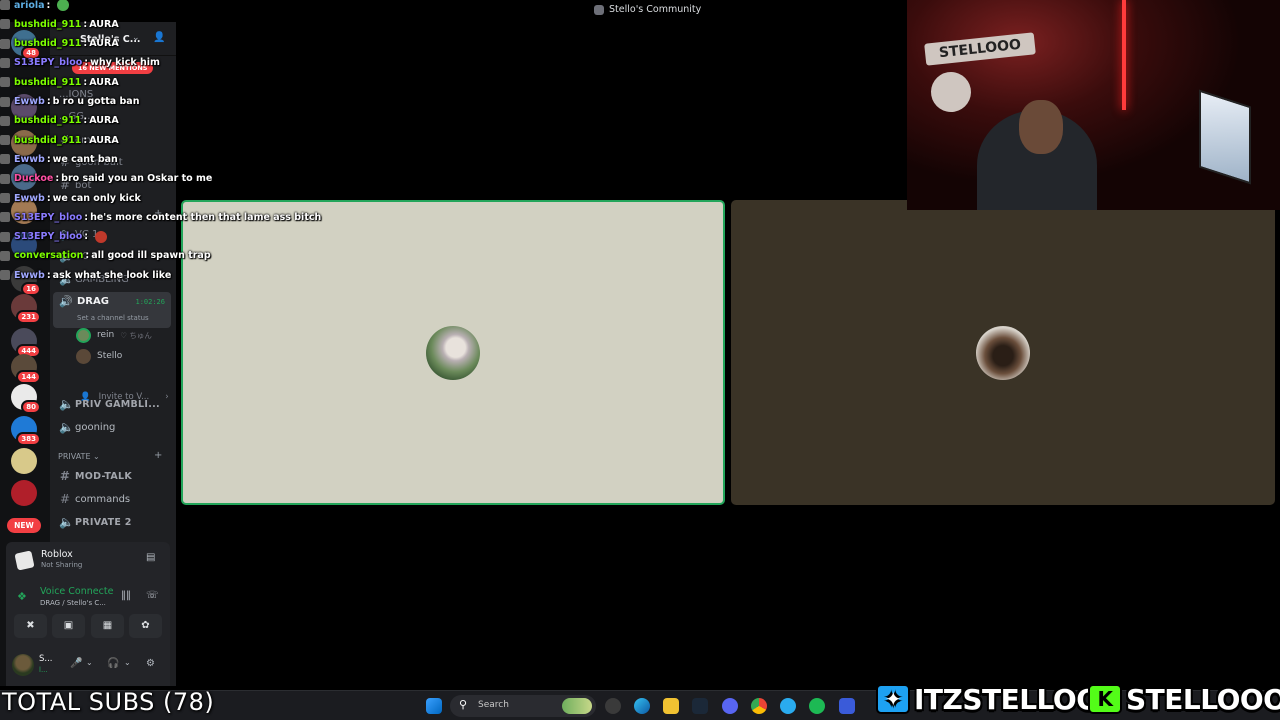 This screenshot has height=720, width=1280. Describe the element at coordinates (63, 5) in the screenshot. I see `chat-emote-icon` at that location.